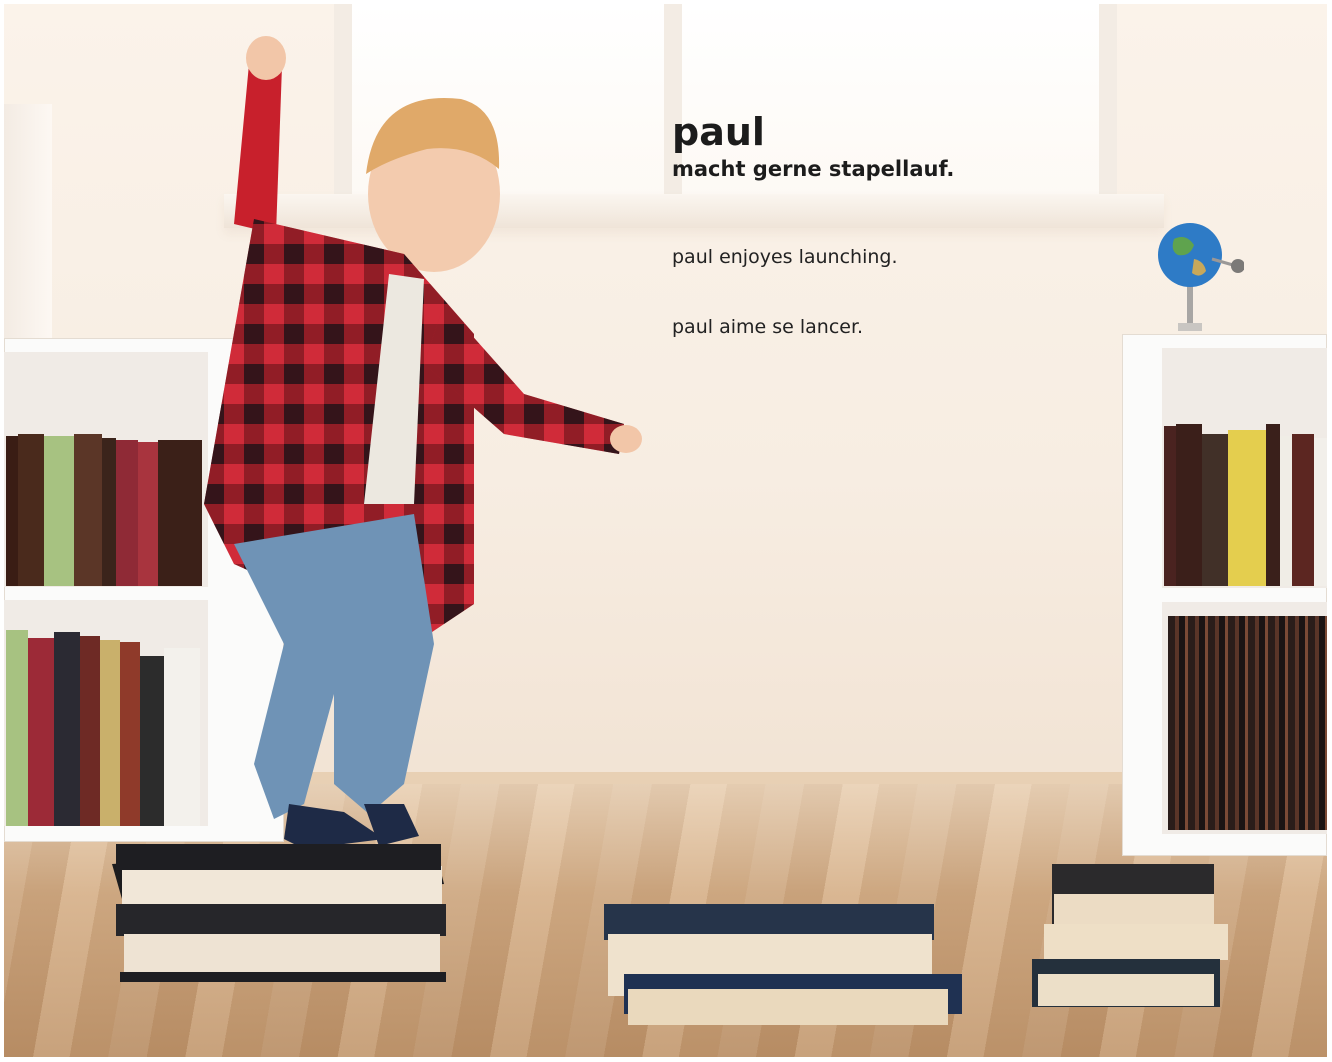 This screenshot has height=1062, width=1332. Describe the element at coordinates (718, 132) in the screenshot. I see `caption-title: paul` at that location.